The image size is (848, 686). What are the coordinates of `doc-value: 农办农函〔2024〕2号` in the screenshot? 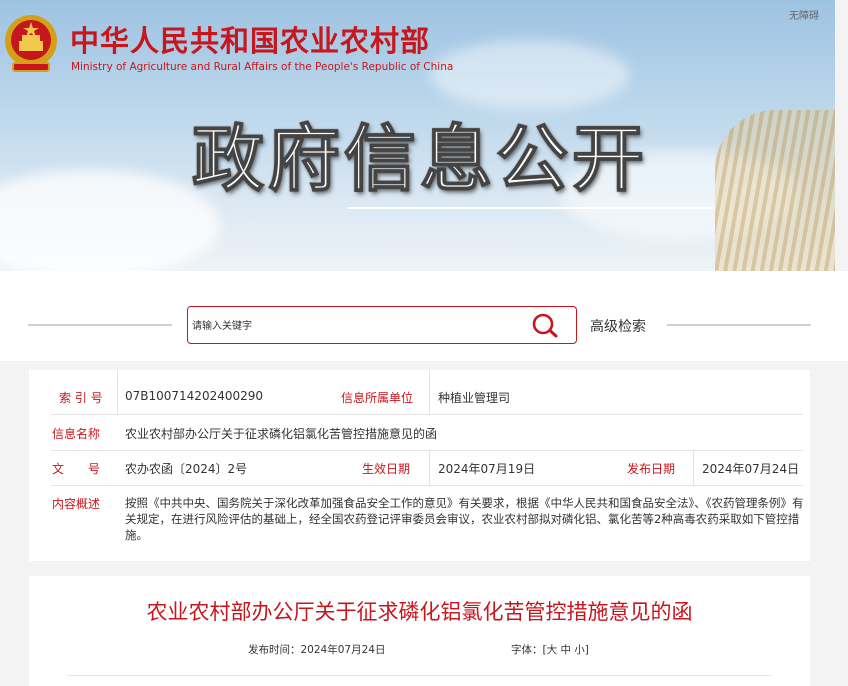 It's located at (186, 469).